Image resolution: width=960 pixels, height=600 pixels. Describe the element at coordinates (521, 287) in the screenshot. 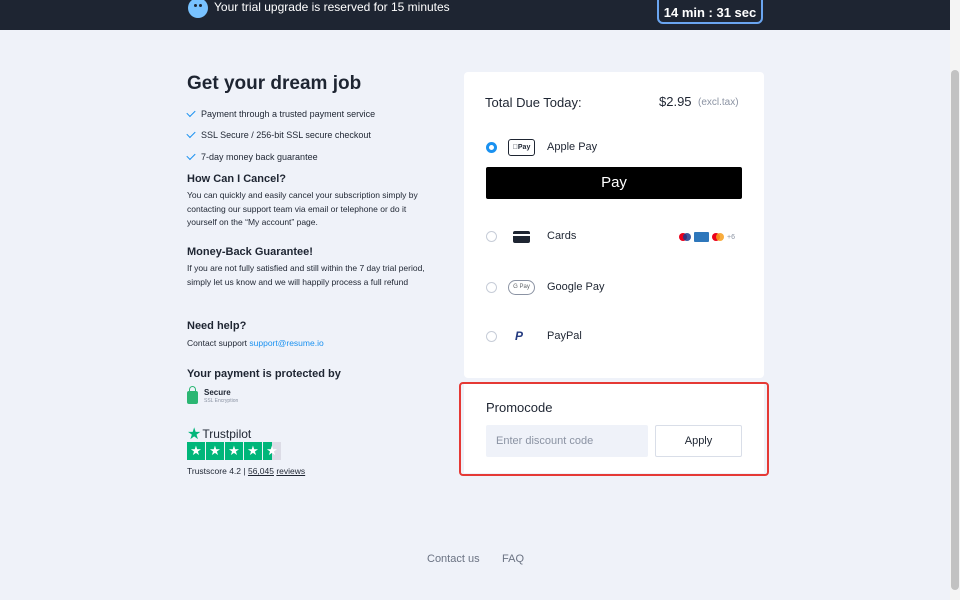

I see `google-pay-icon: G Pay` at that location.